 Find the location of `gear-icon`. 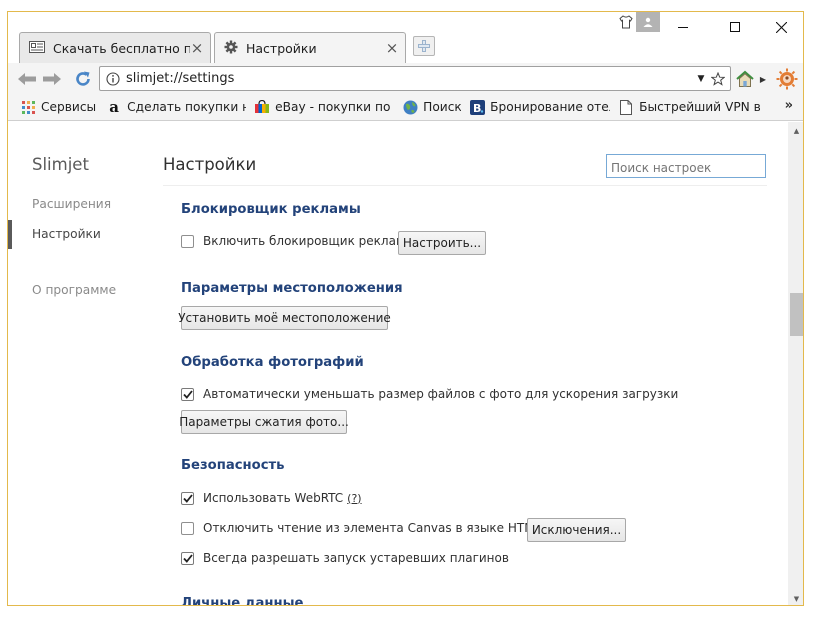

gear-icon is located at coordinates (231, 48).